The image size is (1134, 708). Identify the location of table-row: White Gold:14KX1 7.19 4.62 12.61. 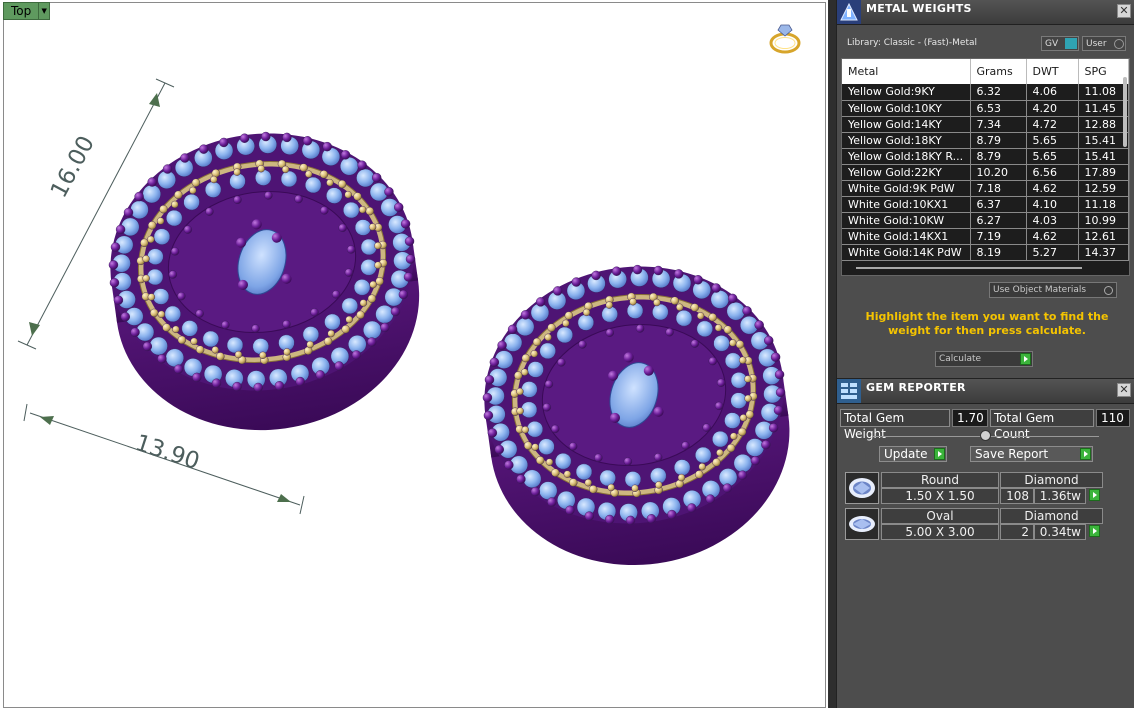
(985, 236).